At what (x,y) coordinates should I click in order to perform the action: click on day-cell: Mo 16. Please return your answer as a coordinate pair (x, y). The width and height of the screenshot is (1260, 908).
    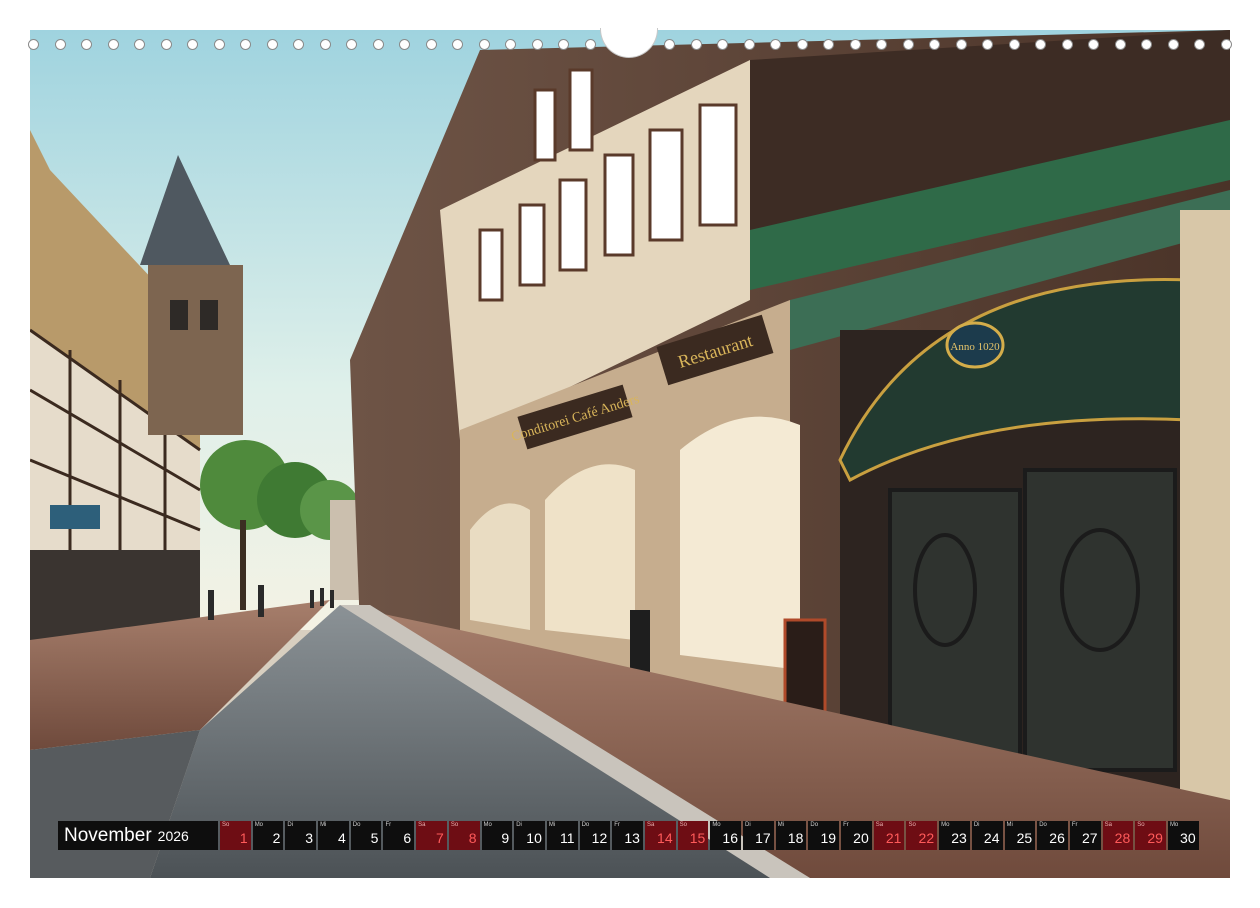
    Looking at the image, I should click on (725, 835).